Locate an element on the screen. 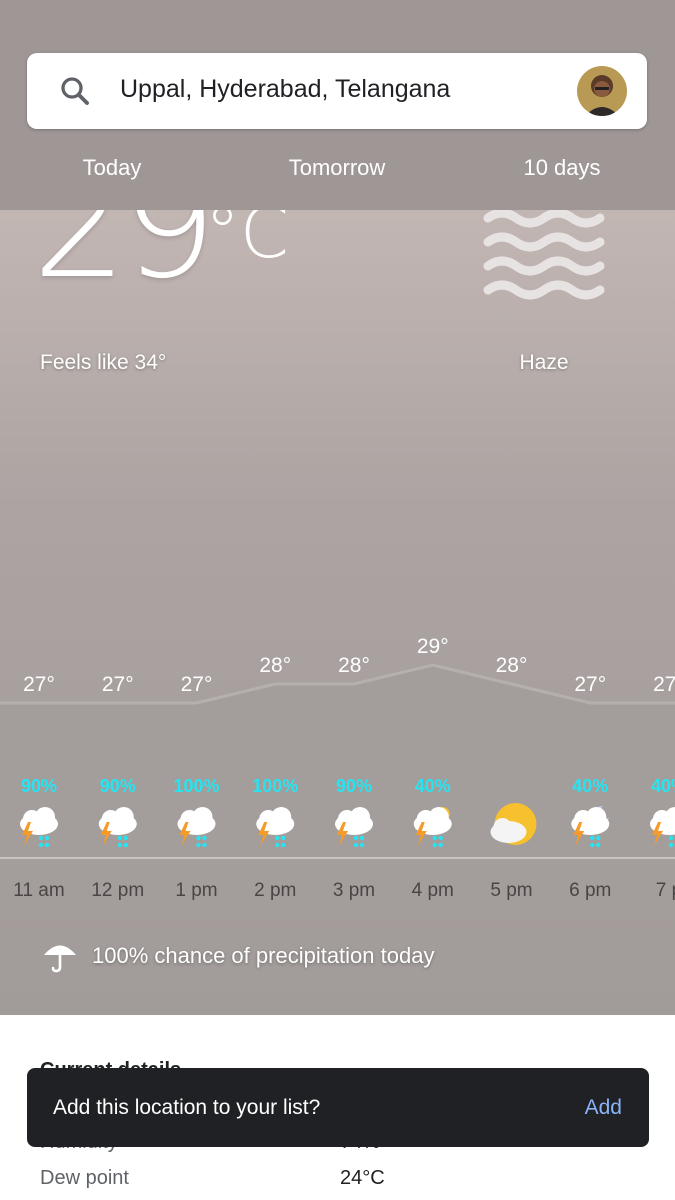  hour-temperature: 29° is located at coordinates (433, 646).